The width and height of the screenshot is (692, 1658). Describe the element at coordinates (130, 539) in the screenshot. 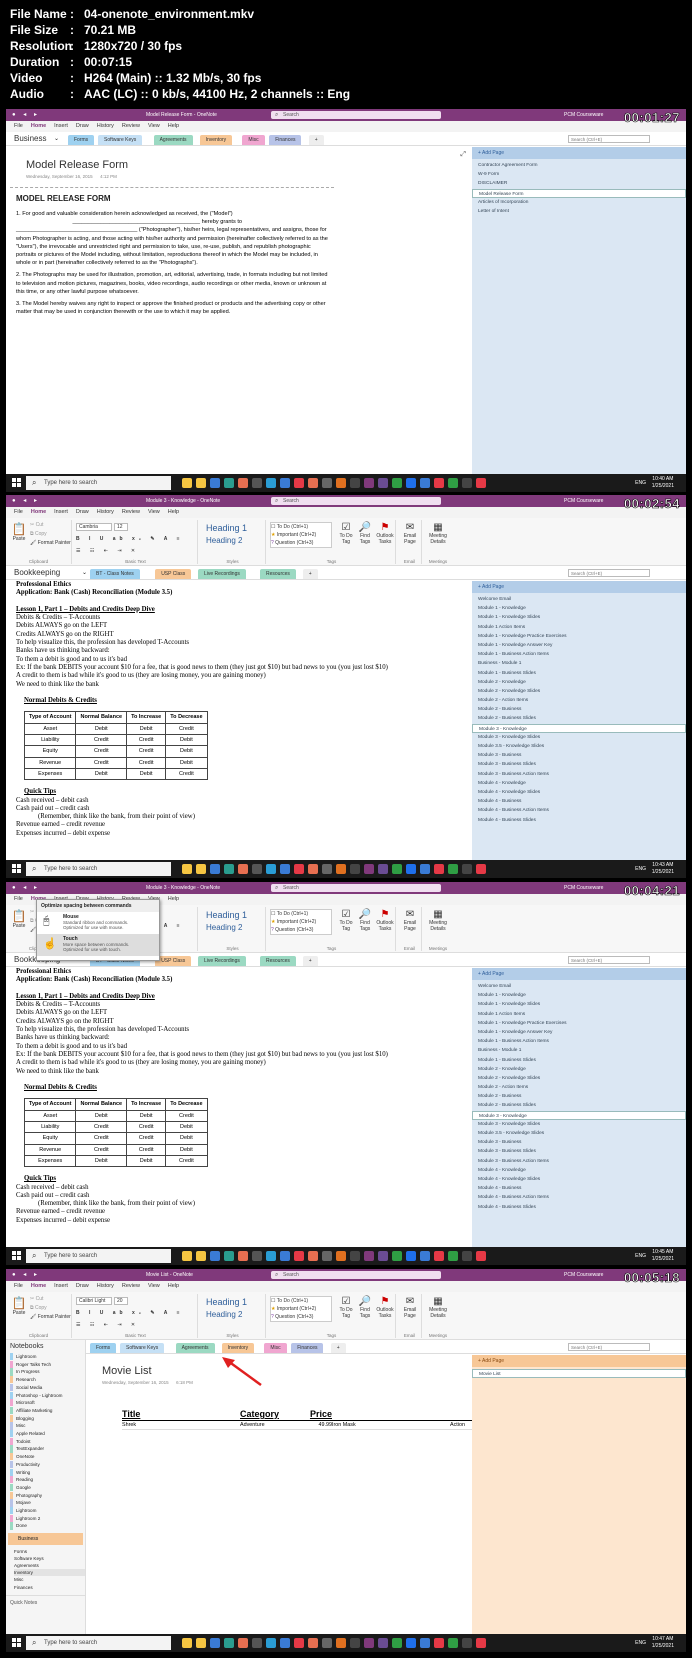

I see `text-format-buttons: B I U ab x₂ ✎ A ≡` at that location.